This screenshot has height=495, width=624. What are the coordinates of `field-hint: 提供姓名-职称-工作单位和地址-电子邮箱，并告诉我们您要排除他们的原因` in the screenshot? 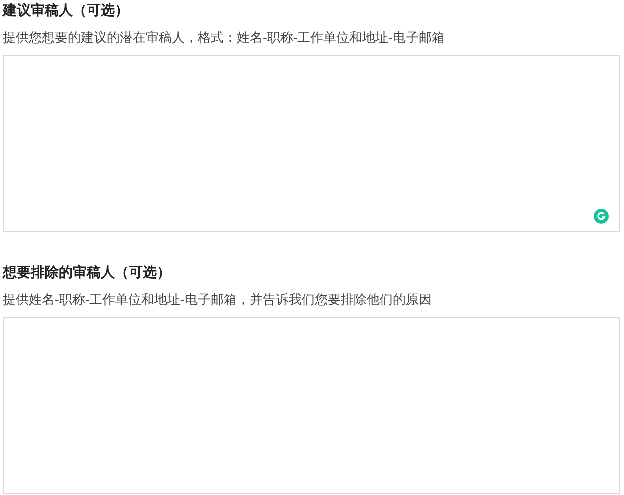 It's located at (218, 300).